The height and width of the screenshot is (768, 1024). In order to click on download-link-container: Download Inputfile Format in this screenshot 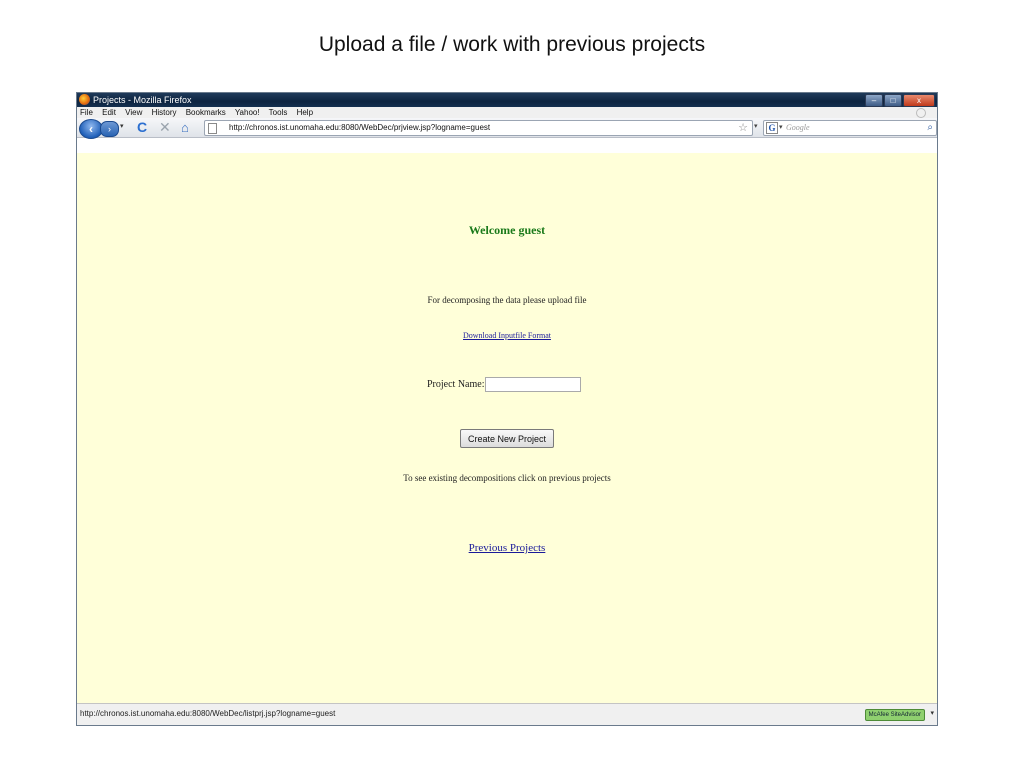, I will do `click(507, 335)`.